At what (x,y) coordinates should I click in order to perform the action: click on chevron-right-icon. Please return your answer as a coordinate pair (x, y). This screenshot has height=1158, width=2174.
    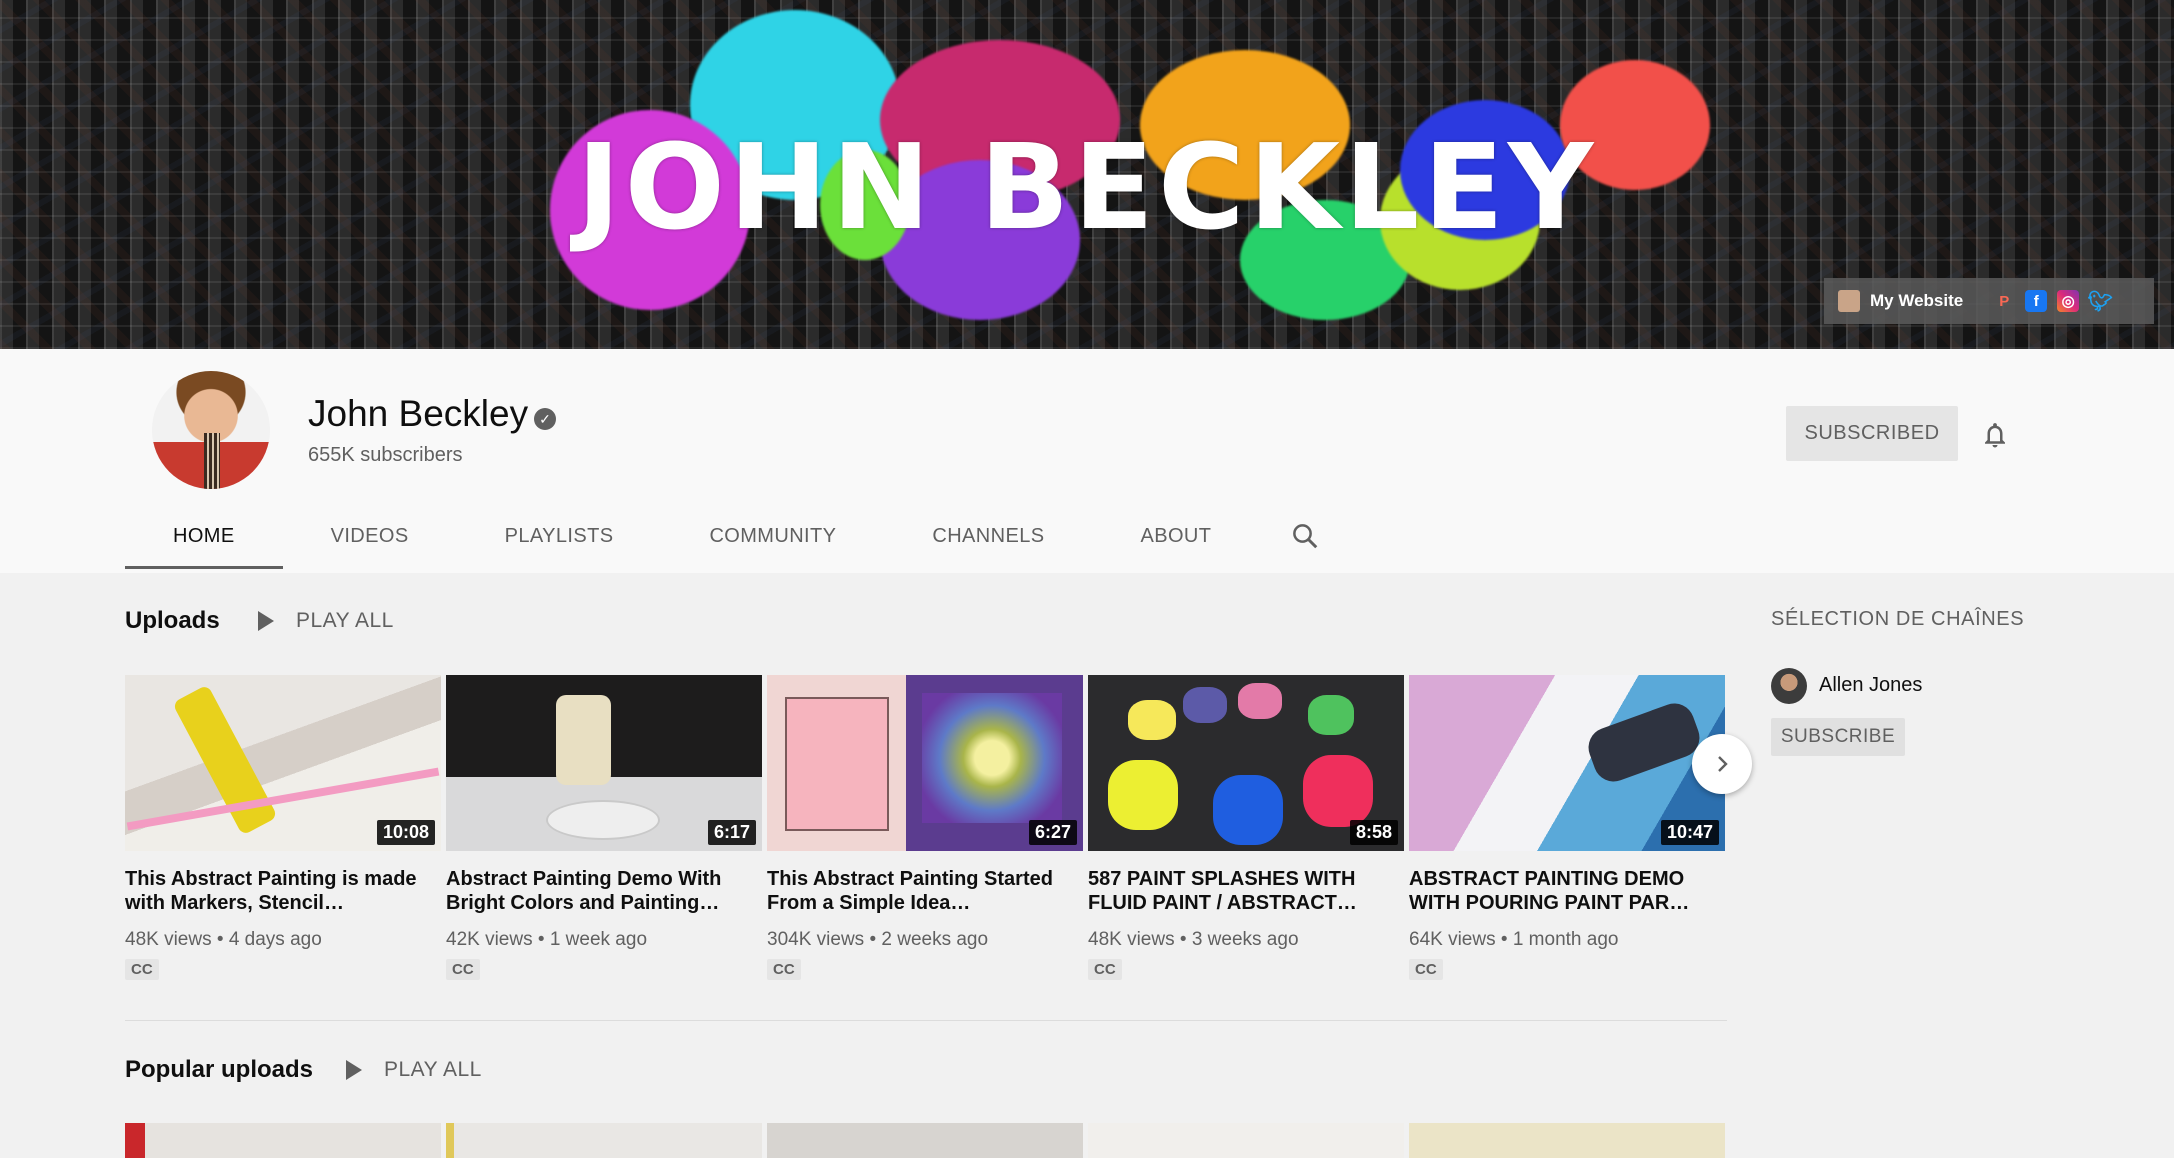
    Looking at the image, I should click on (1723, 764).